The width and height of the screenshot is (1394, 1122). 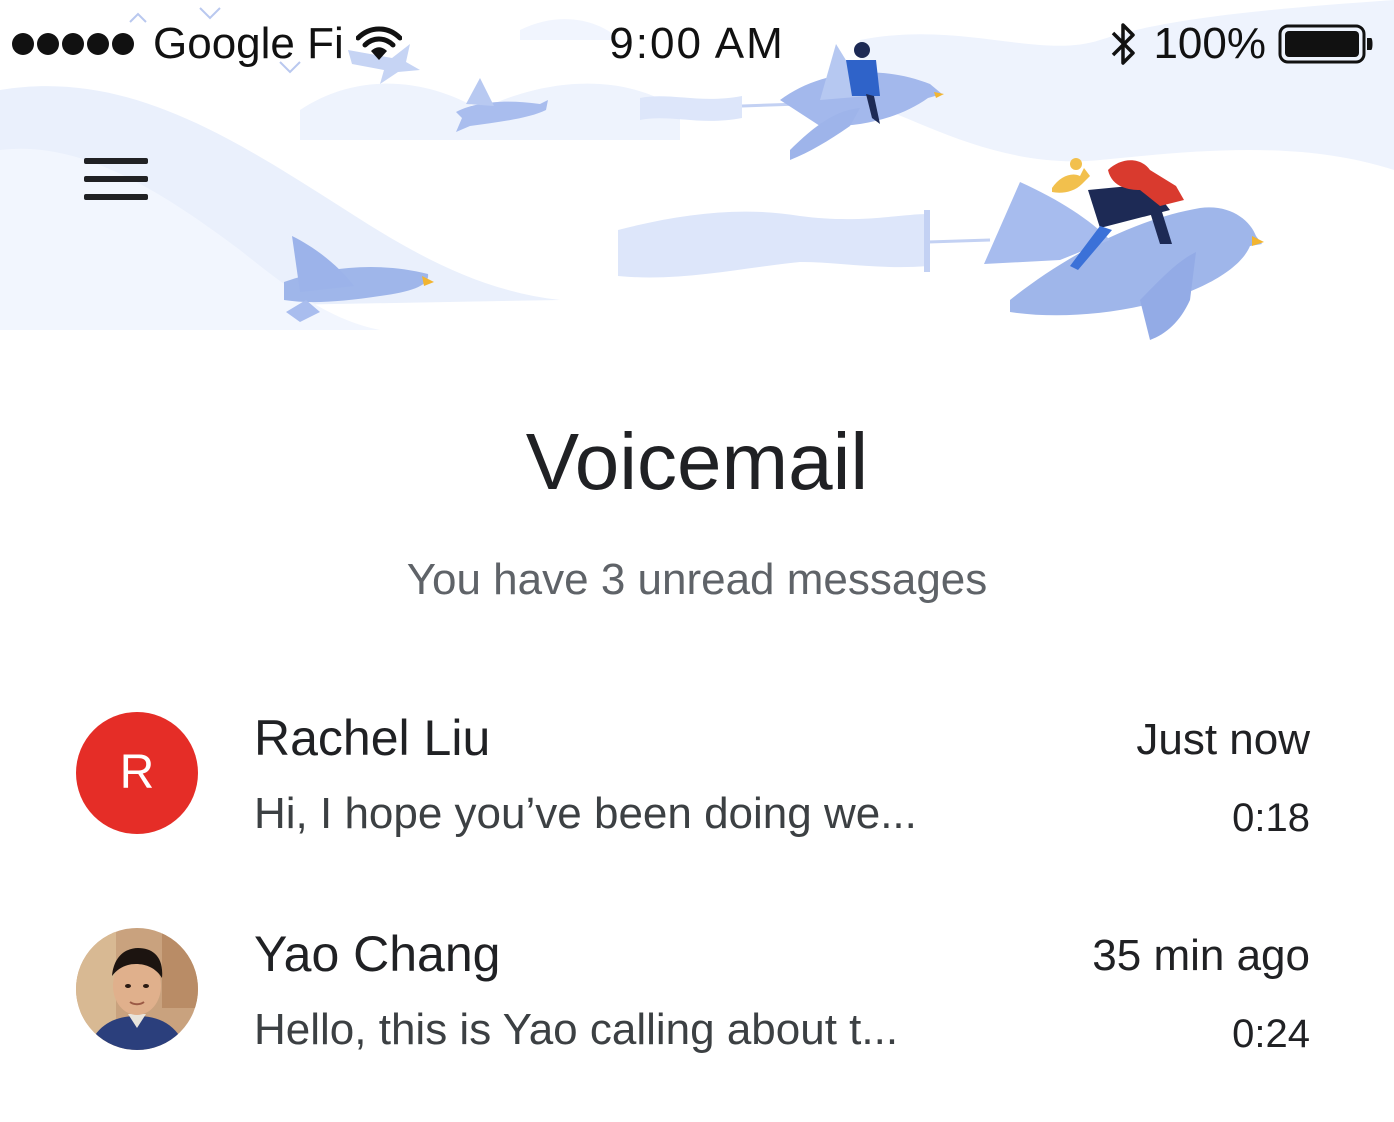 What do you see at coordinates (372, 738) in the screenshot?
I see `contact-name: Rachel Liu` at bounding box center [372, 738].